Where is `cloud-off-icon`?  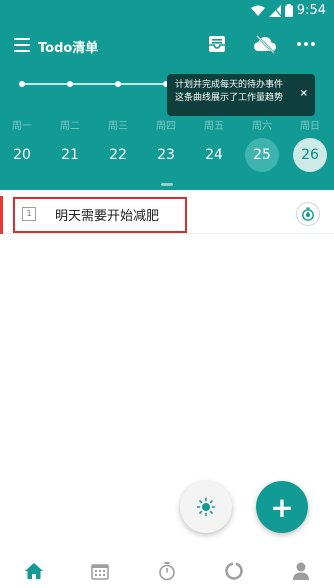
cloud-off-icon is located at coordinates (265, 44).